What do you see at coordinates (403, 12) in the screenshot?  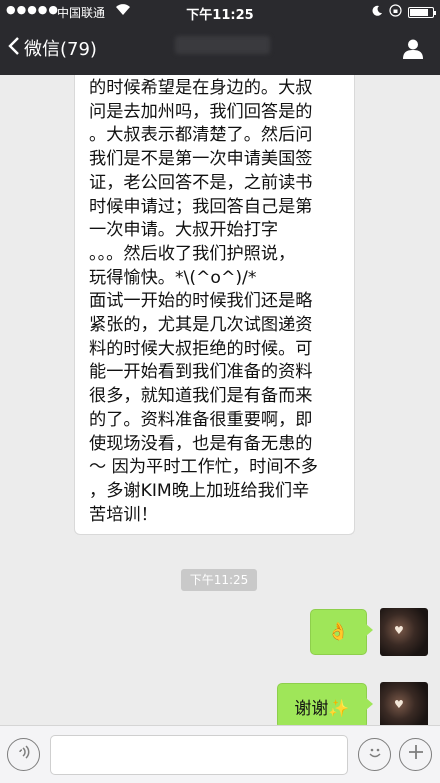 I see `status-right-icons` at bounding box center [403, 12].